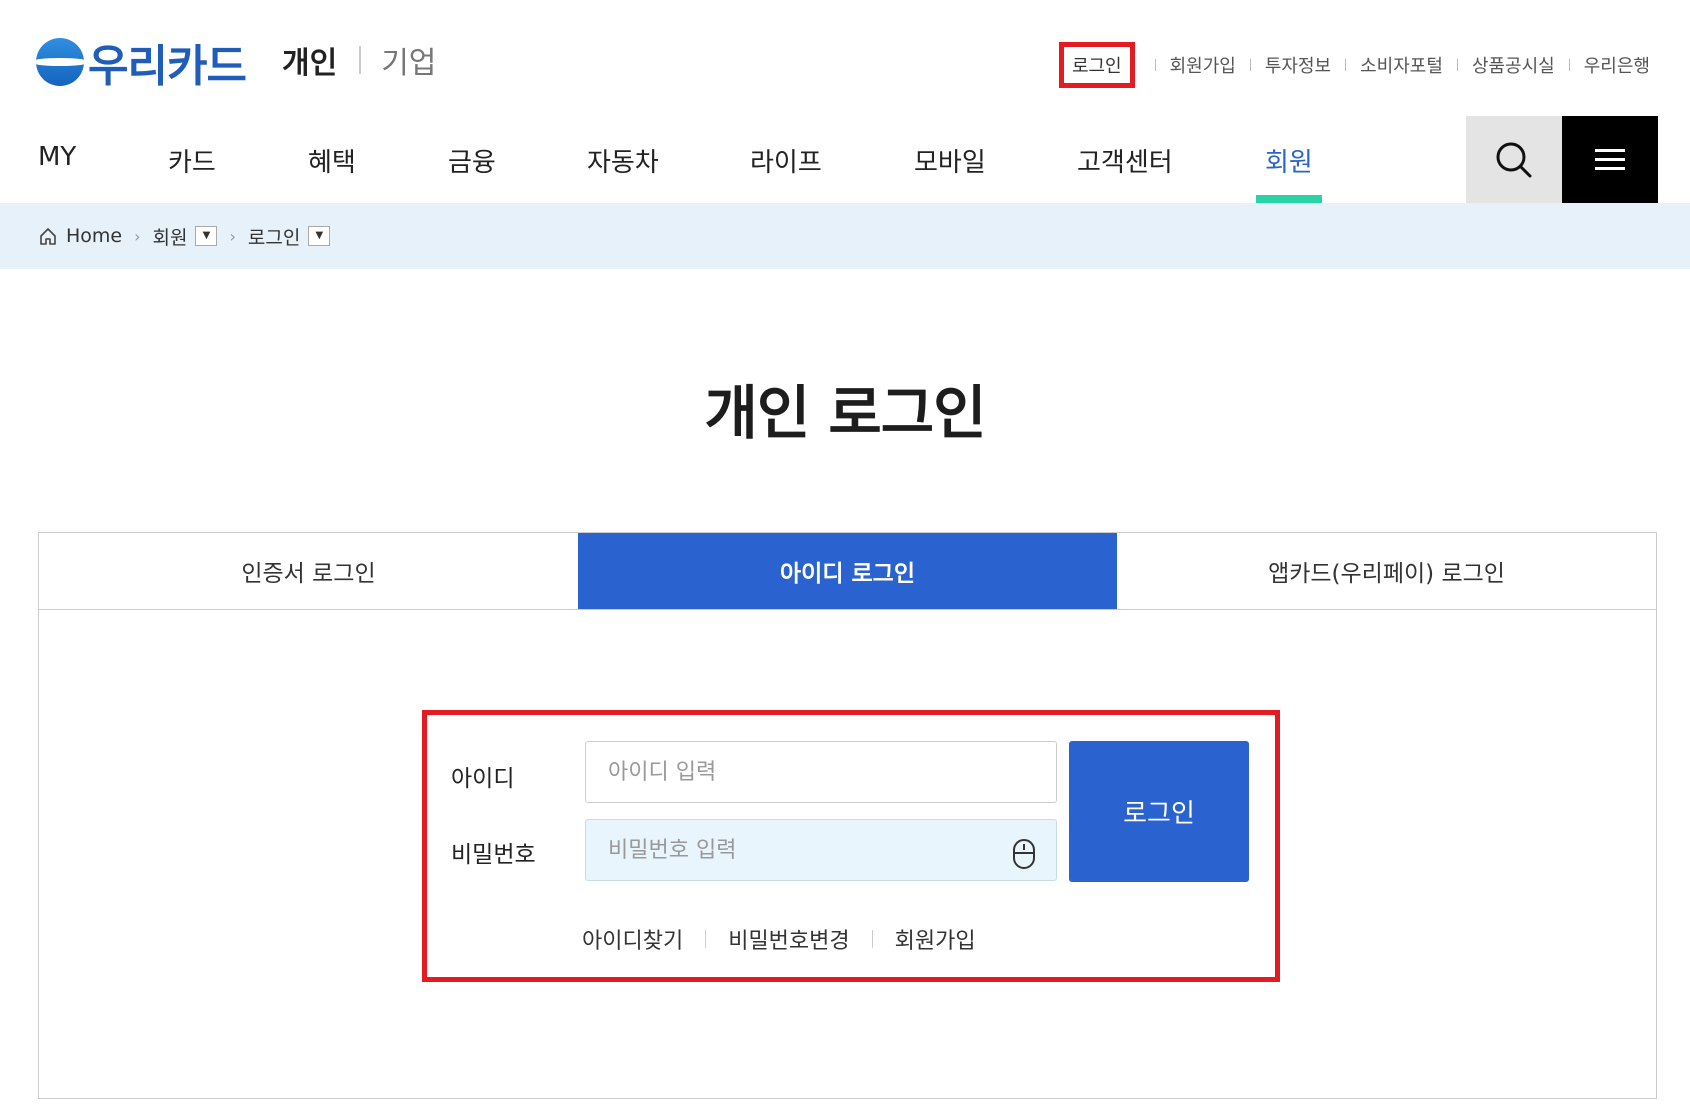 The height and width of the screenshot is (1111, 1690). I want to click on top-investor-link: 투자정보, so click(1298, 65).